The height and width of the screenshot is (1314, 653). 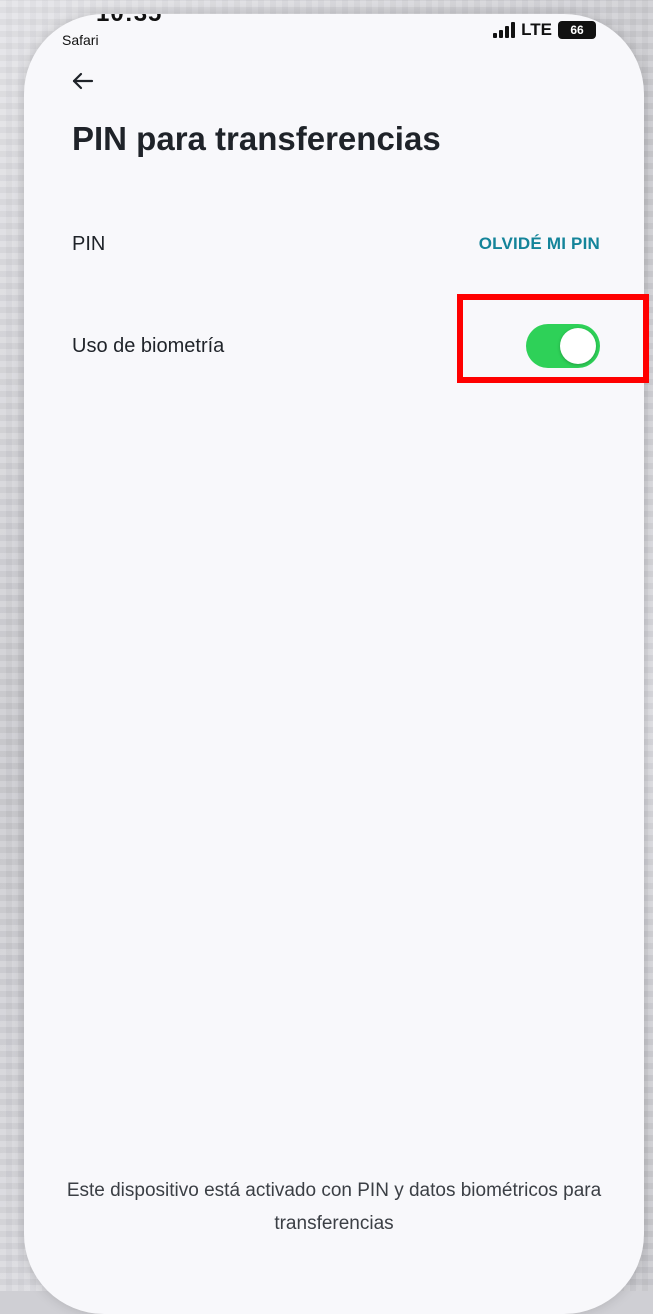 What do you see at coordinates (336, 346) in the screenshot?
I see `biometrics-row: Uso de biometría` at bounding box center [336, 346].